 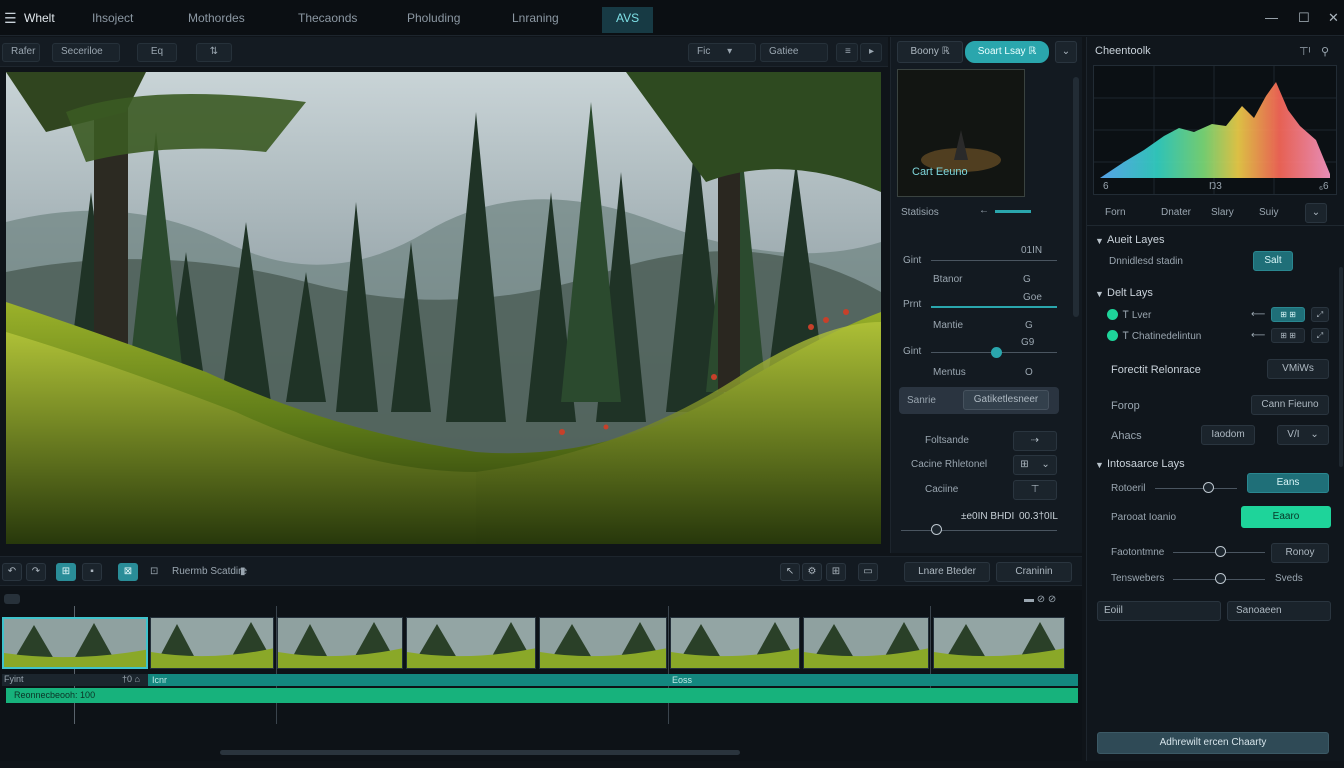 What do you see at coordinates (1006, 400) in the screenshot?
I see `sanrie-button: Gatiketlesneer` at bounding box center [1006, 400].